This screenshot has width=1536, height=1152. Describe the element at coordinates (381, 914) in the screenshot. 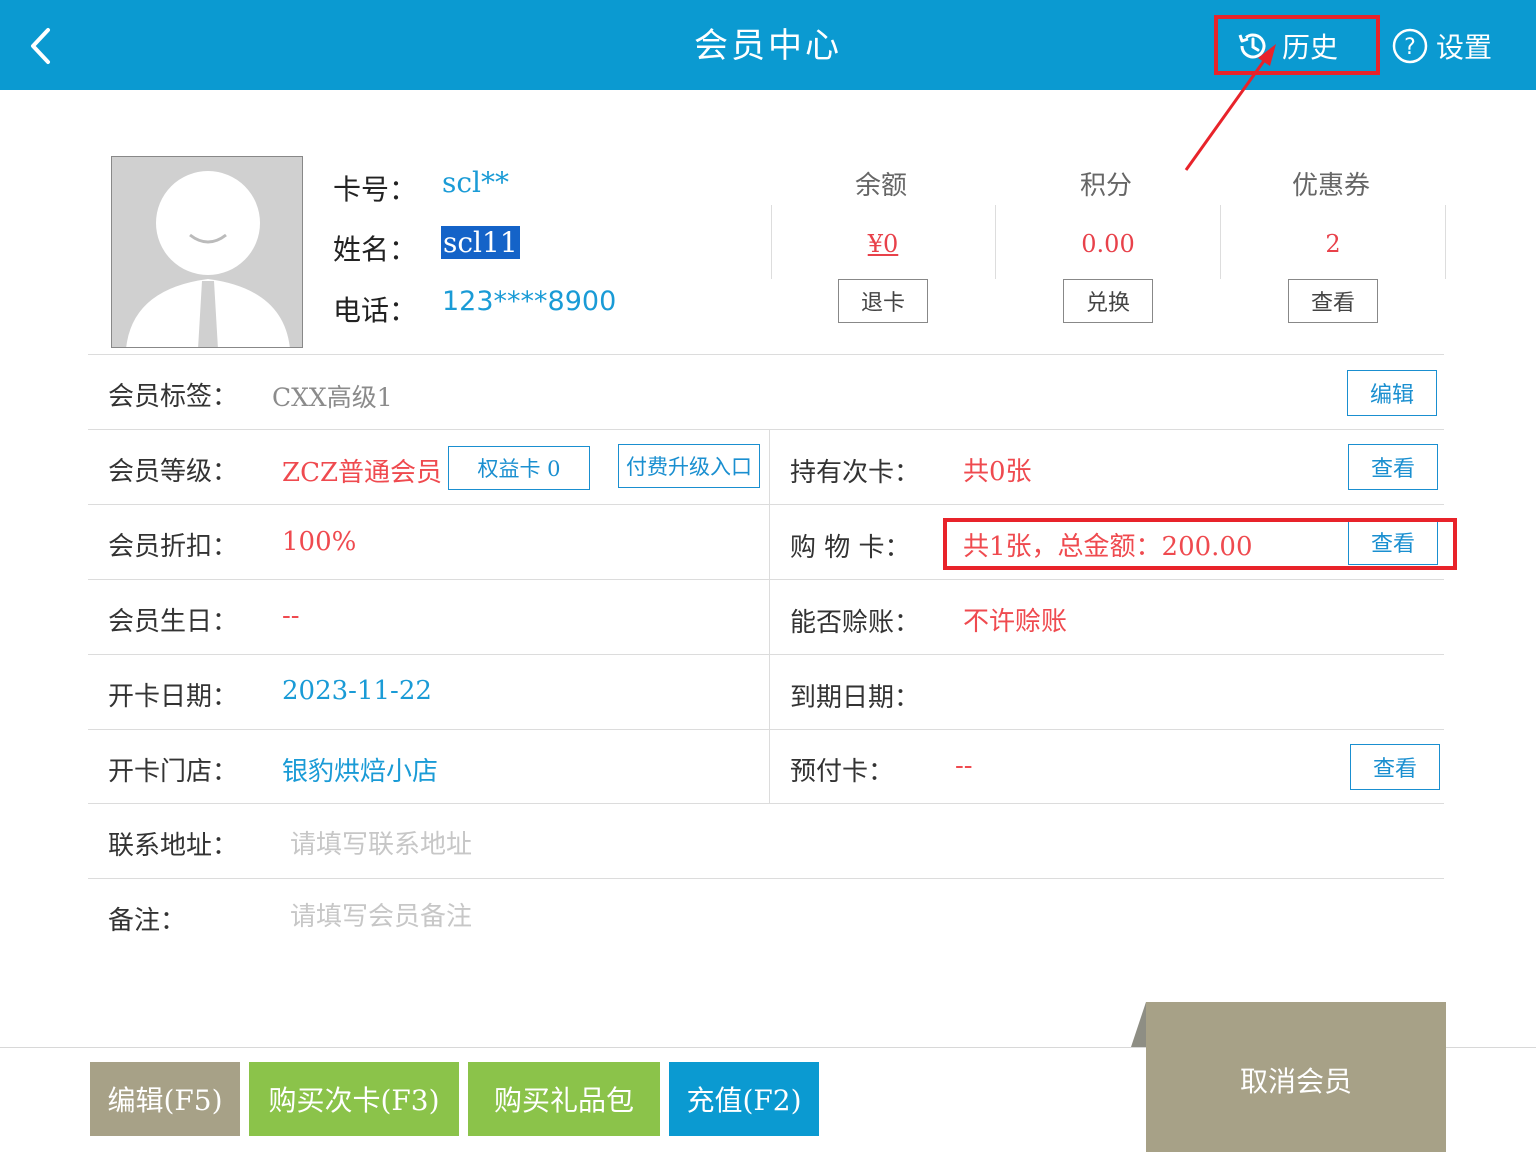

I see `remark-input: 请填写会员备注` at that location.